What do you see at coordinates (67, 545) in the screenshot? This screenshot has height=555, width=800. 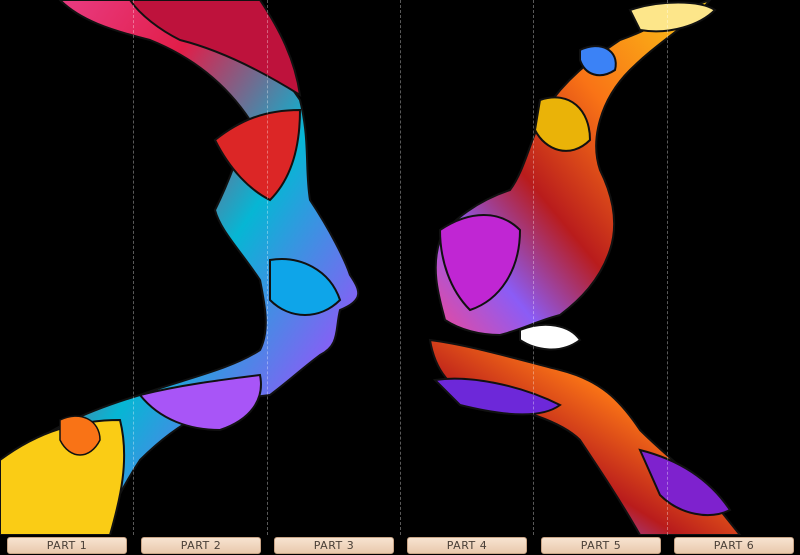 I see `tab-part-1: PART 1` at bounding box center [67, 545].